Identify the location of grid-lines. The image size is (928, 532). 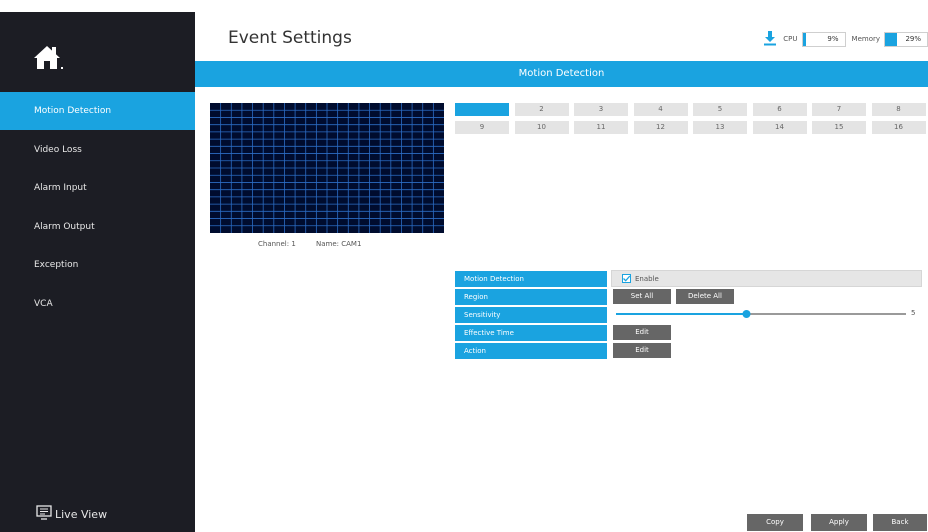
(327, 168).